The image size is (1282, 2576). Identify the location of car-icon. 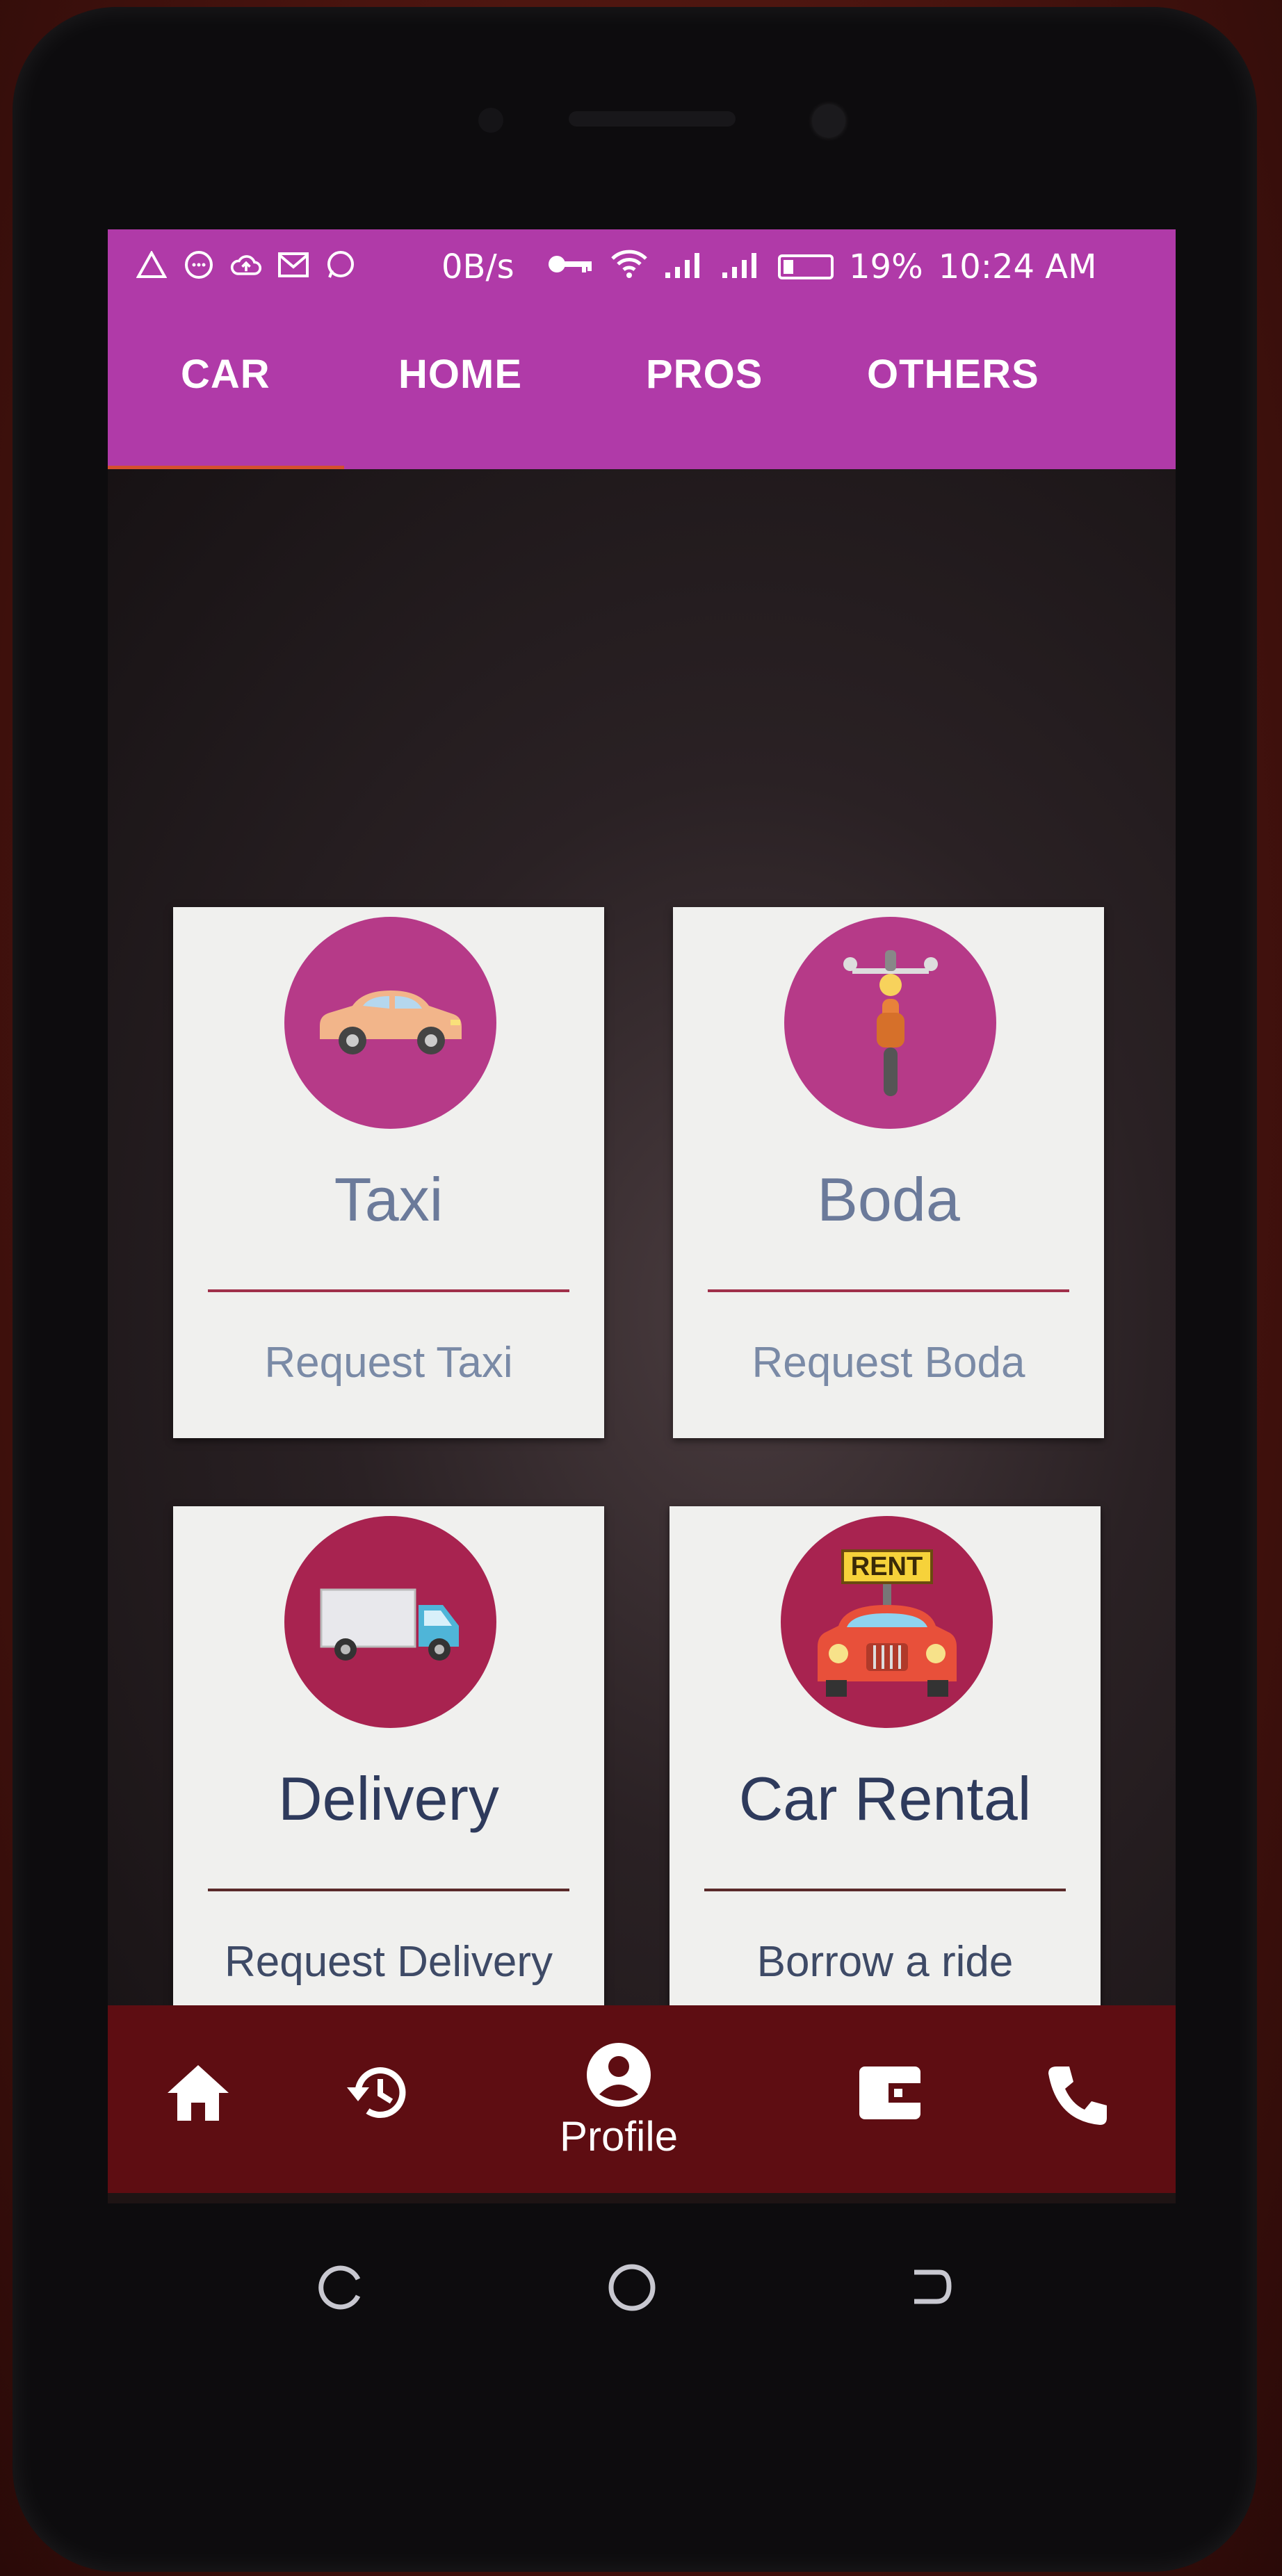
(390, 1022).